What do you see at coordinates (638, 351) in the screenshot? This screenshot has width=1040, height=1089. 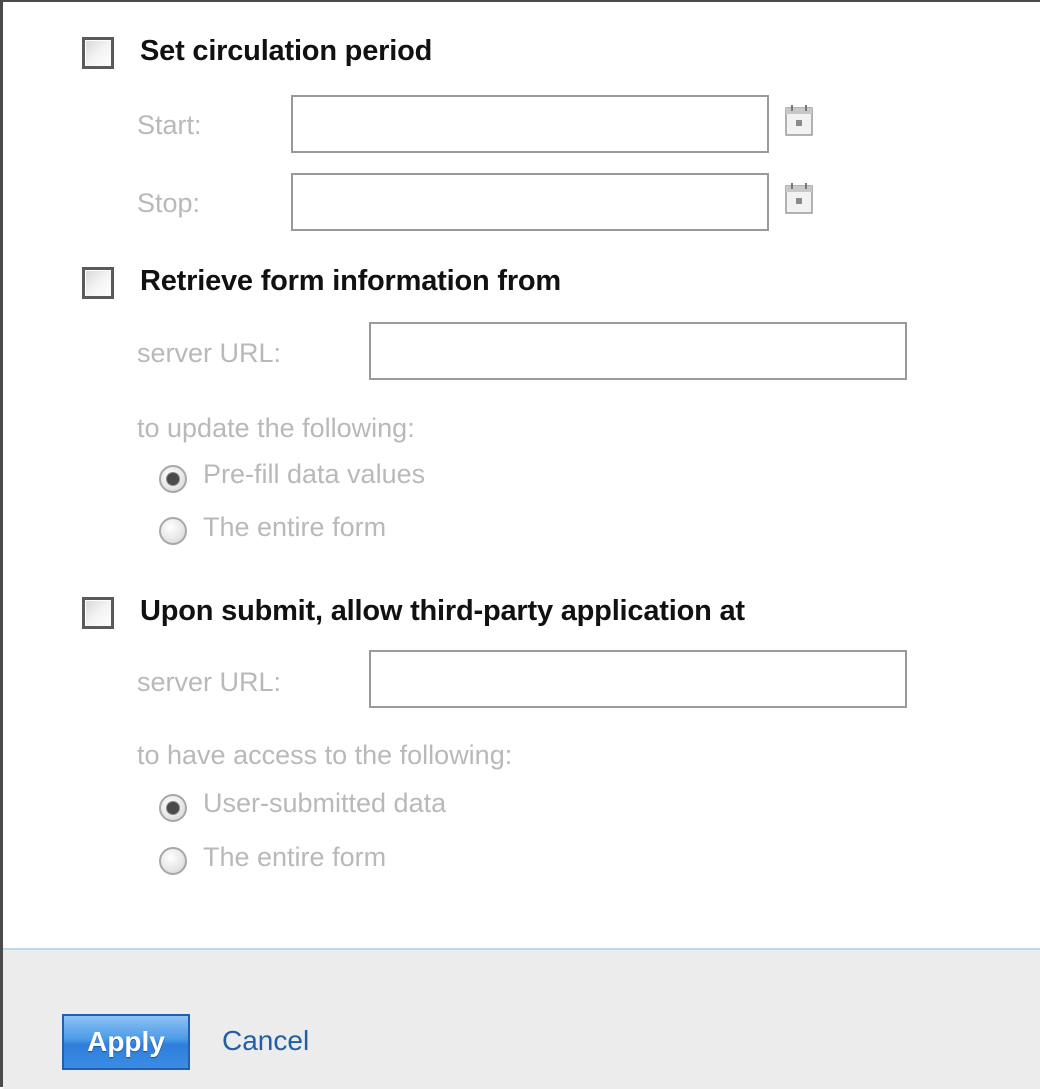 I see `retrieve-server-url-input` at bounding box center [638, 351].